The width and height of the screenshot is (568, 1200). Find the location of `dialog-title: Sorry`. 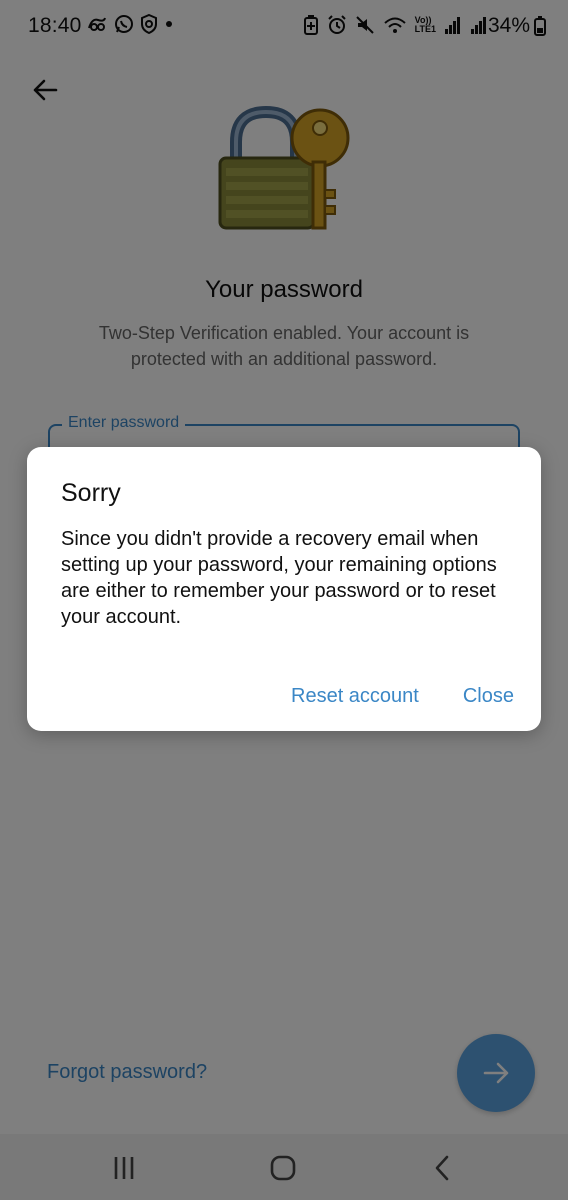

dialog-title: Sorry is located at coordinates (91, 493).